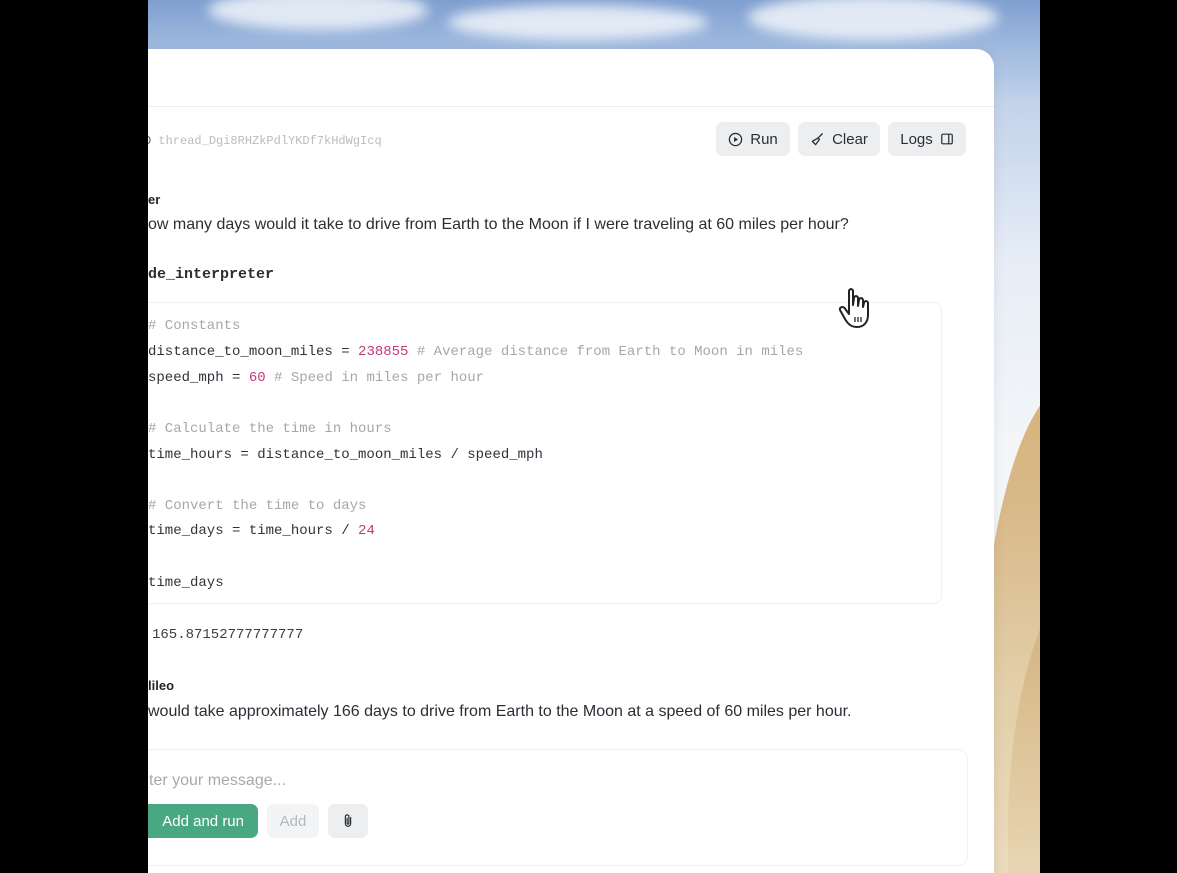 This screenshot has height=873, width=1177. Describe the element at coordinates (269, 141) in the screenshot. I see `thread-id-value: thread_Dgi8RHZkPdlYKDf7kHdWgIcq` at that location.